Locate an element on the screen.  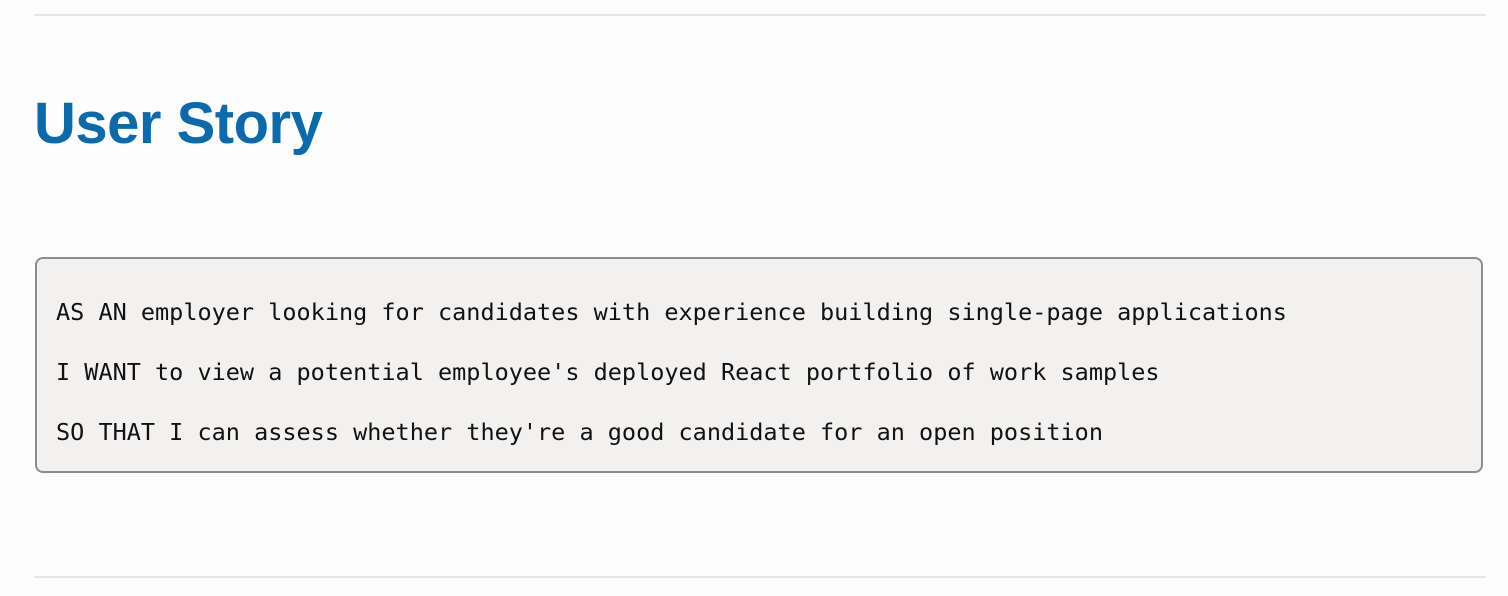
top-divider is located at coordinates (760, 15).